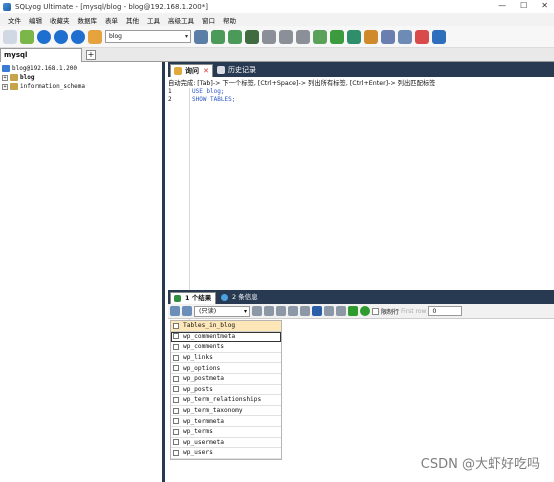  Describe the element at coordinates (88, 20) in the screenshot. I see `menu-database: 数据库` at that location.